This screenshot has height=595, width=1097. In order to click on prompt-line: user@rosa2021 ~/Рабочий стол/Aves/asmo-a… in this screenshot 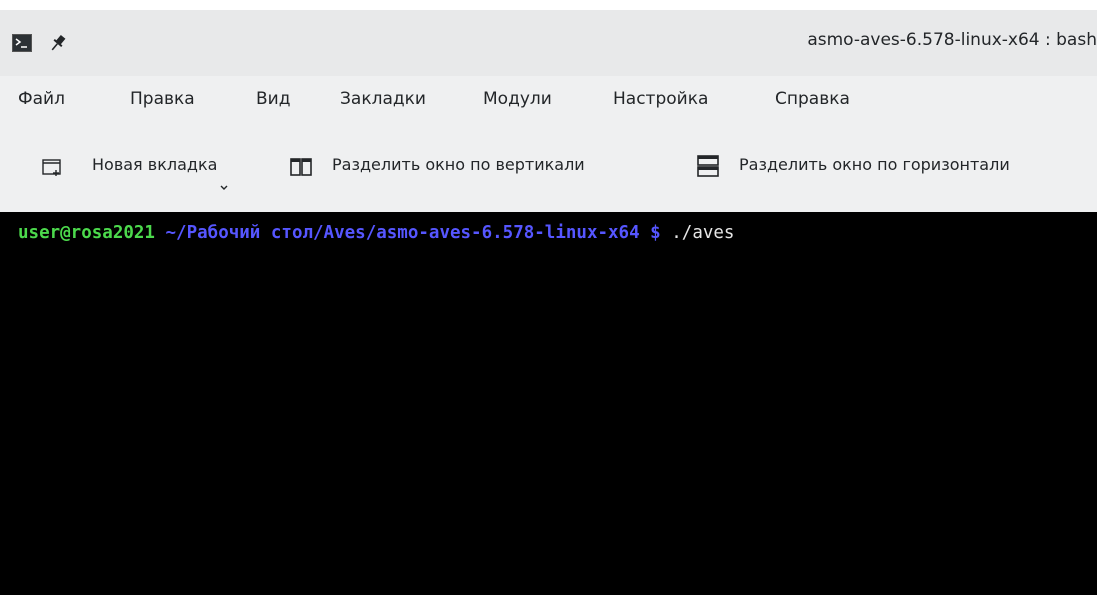, I will do `click(376, 233)`.